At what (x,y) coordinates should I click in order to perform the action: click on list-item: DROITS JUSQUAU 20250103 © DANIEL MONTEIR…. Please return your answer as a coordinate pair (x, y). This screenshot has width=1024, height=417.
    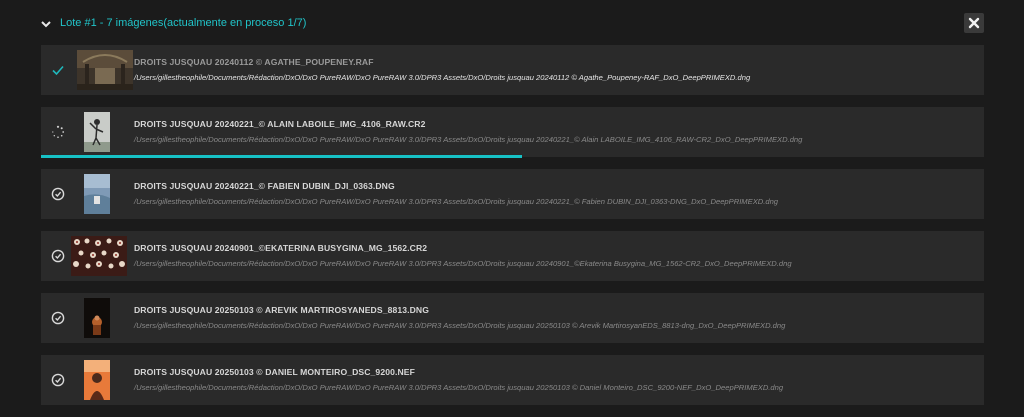
    Looking at the image, I should click on (512, 380).